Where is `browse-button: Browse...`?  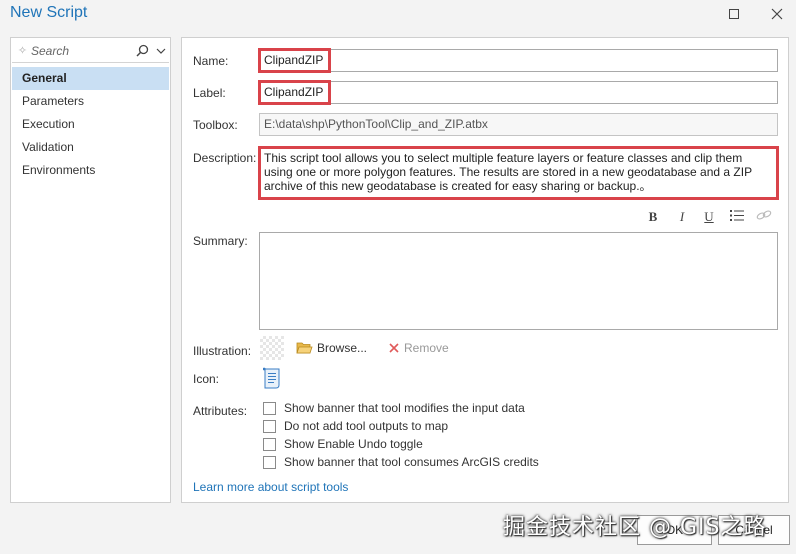 browse-button: Browse... is located at coordinates (331, 348).